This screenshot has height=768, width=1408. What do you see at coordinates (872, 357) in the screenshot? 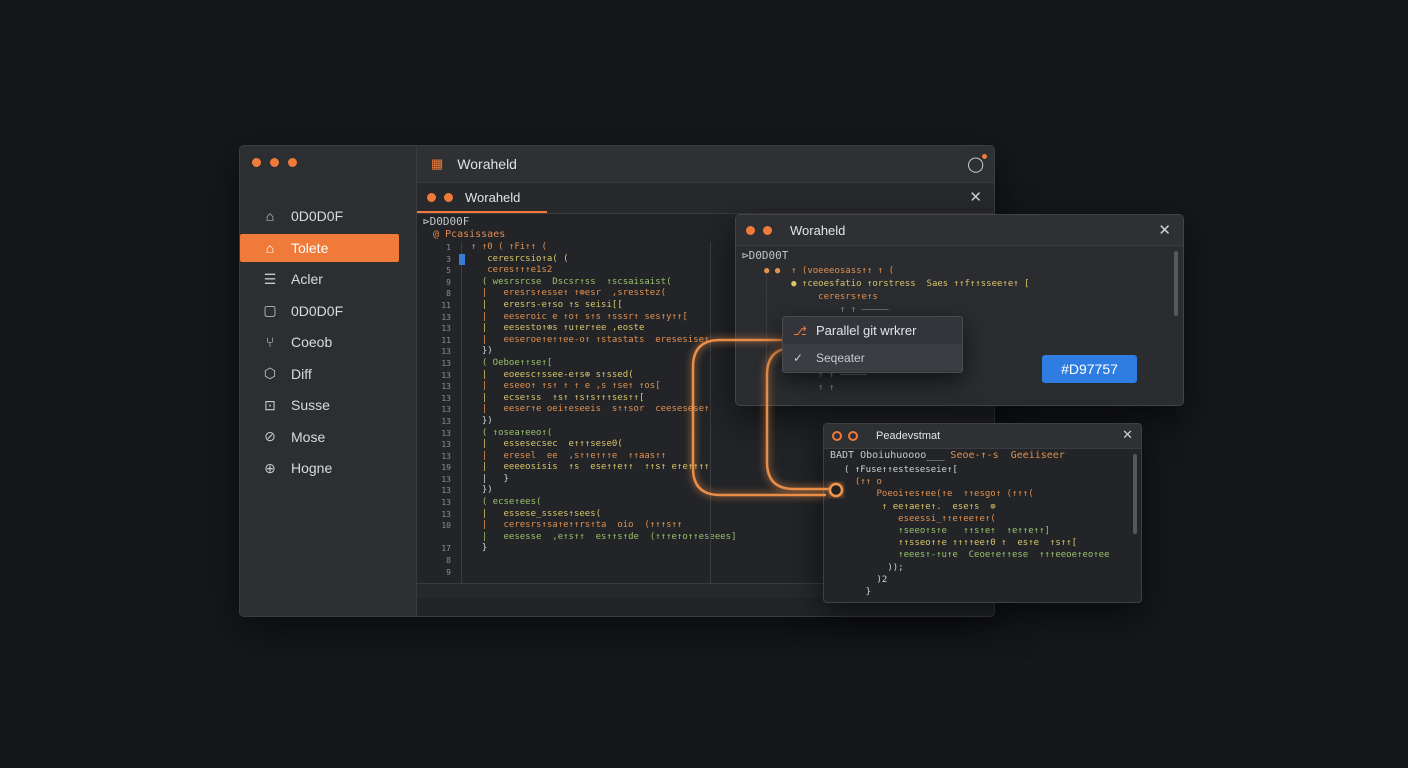
I see `menu-item-seqeater: ✓ Seqeater` at bounding box center [872, 357].